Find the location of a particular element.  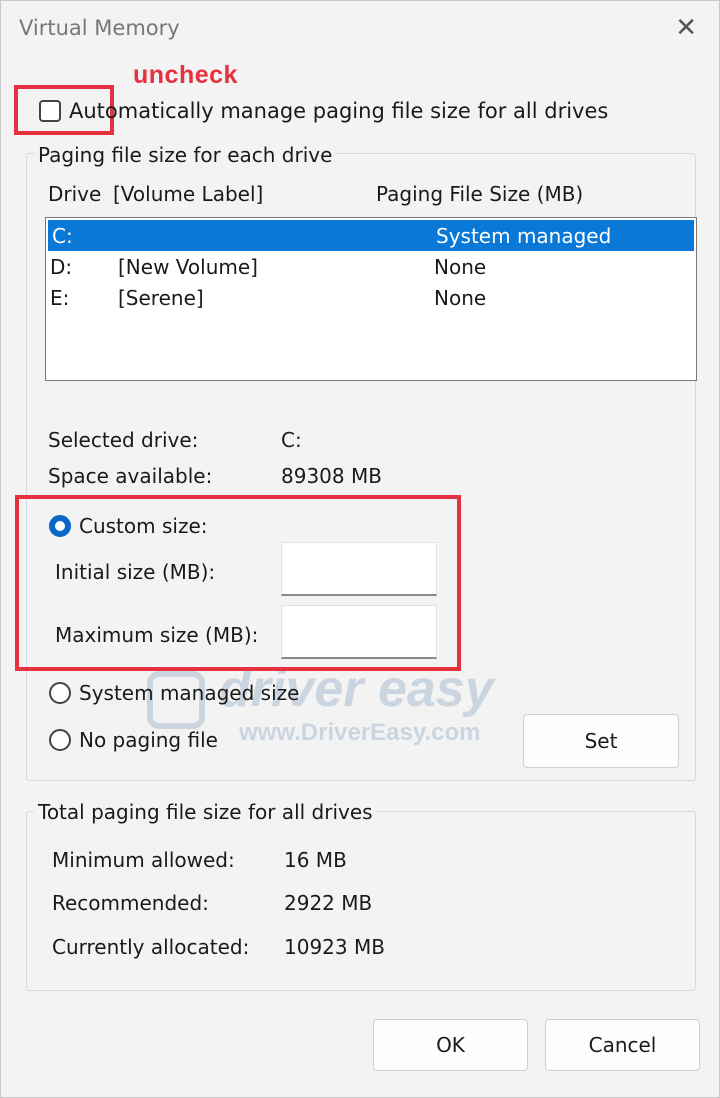

recommended-value: 2922 MB is located at coordinates (328, 903).